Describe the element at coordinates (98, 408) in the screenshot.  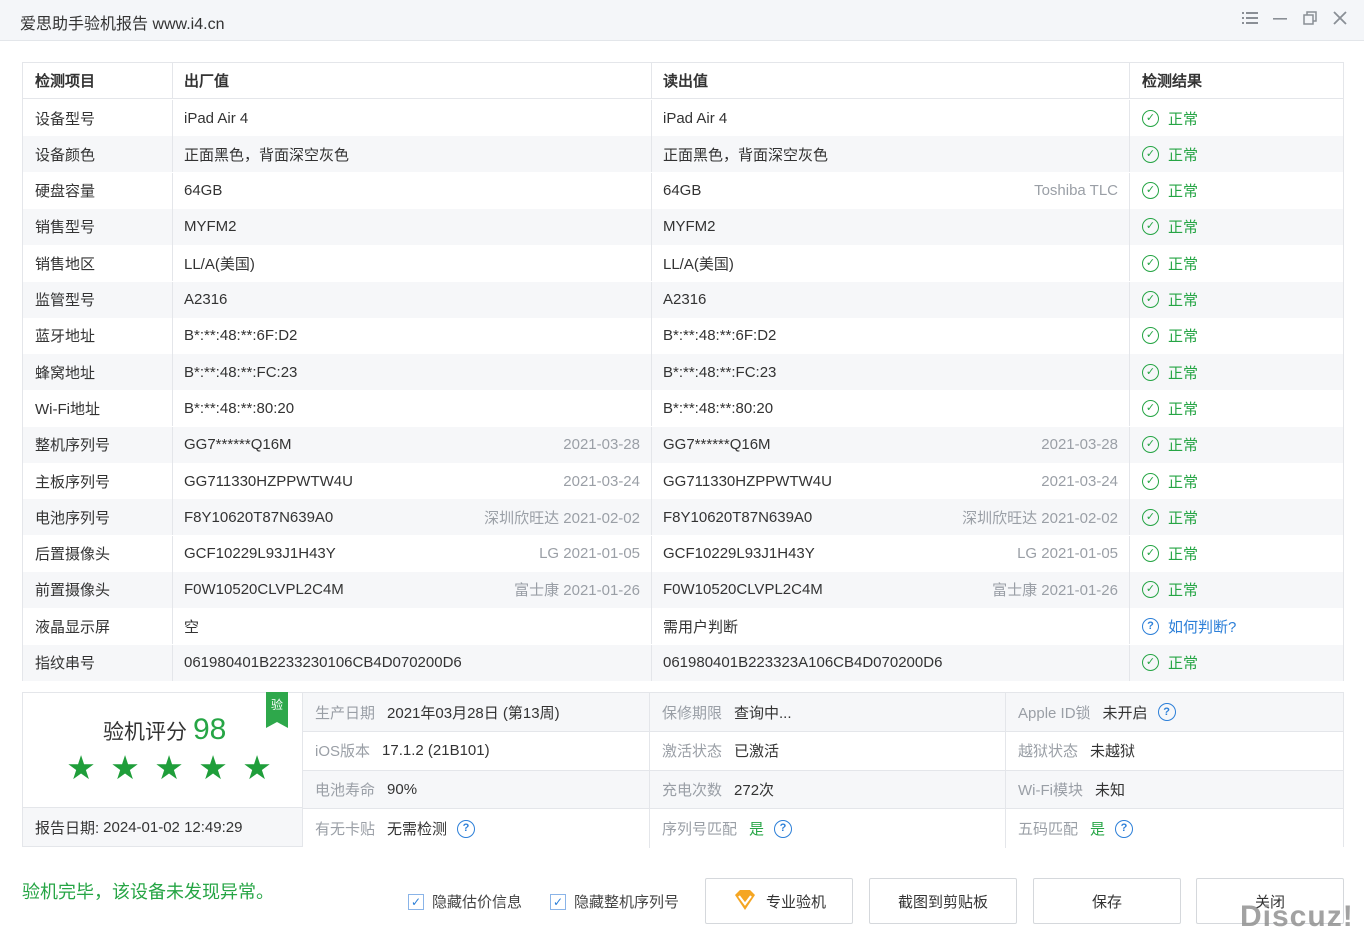
I see `item-name: Wi-Fi地址` at that location.